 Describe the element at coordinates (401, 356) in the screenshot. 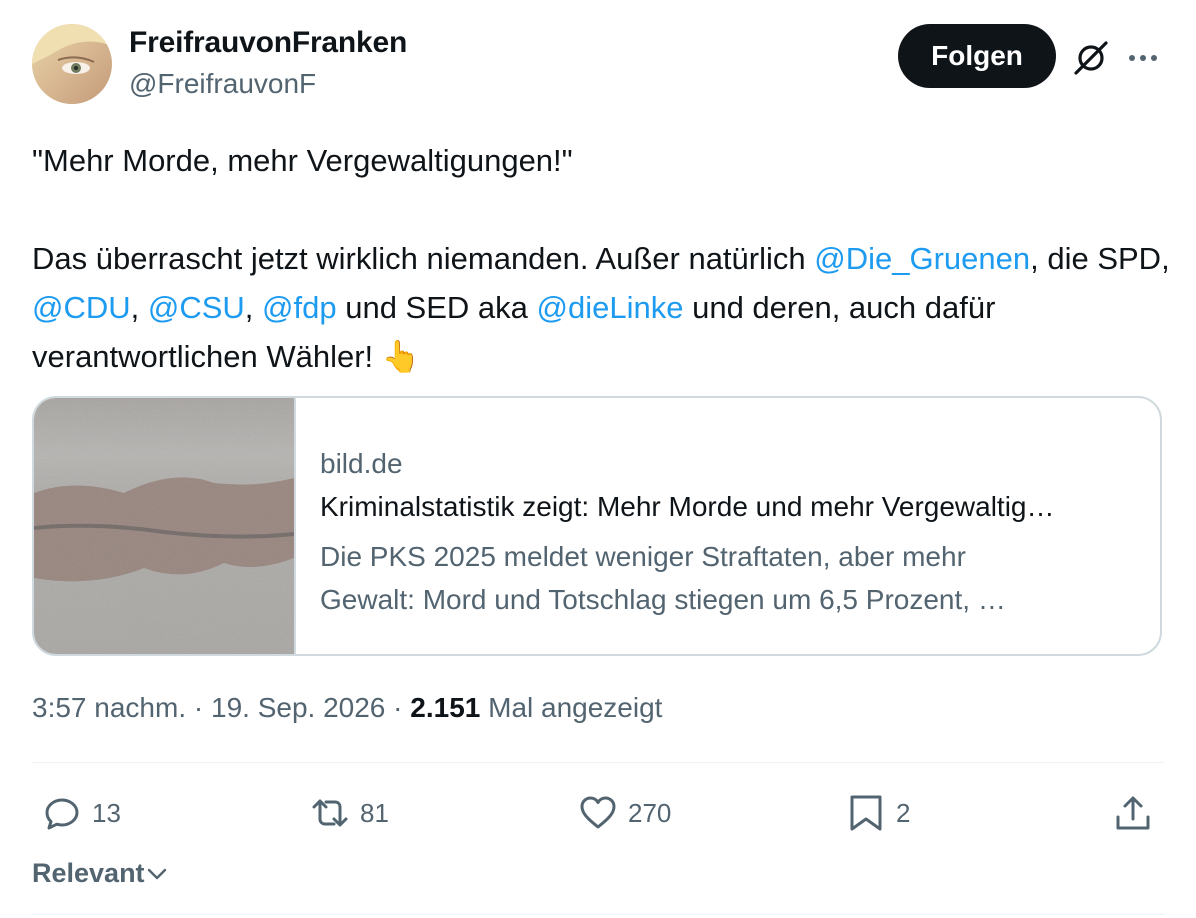

I see `pointing-up-emoji: 👆` at that location.